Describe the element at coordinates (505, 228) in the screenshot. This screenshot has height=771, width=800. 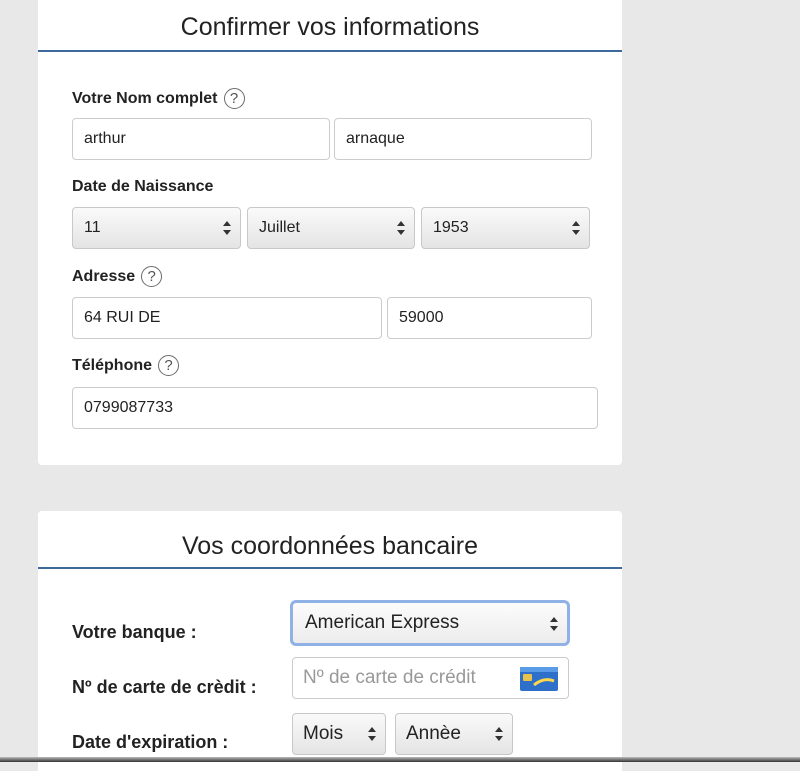
I see `dob-year-select: 1953` at that location.